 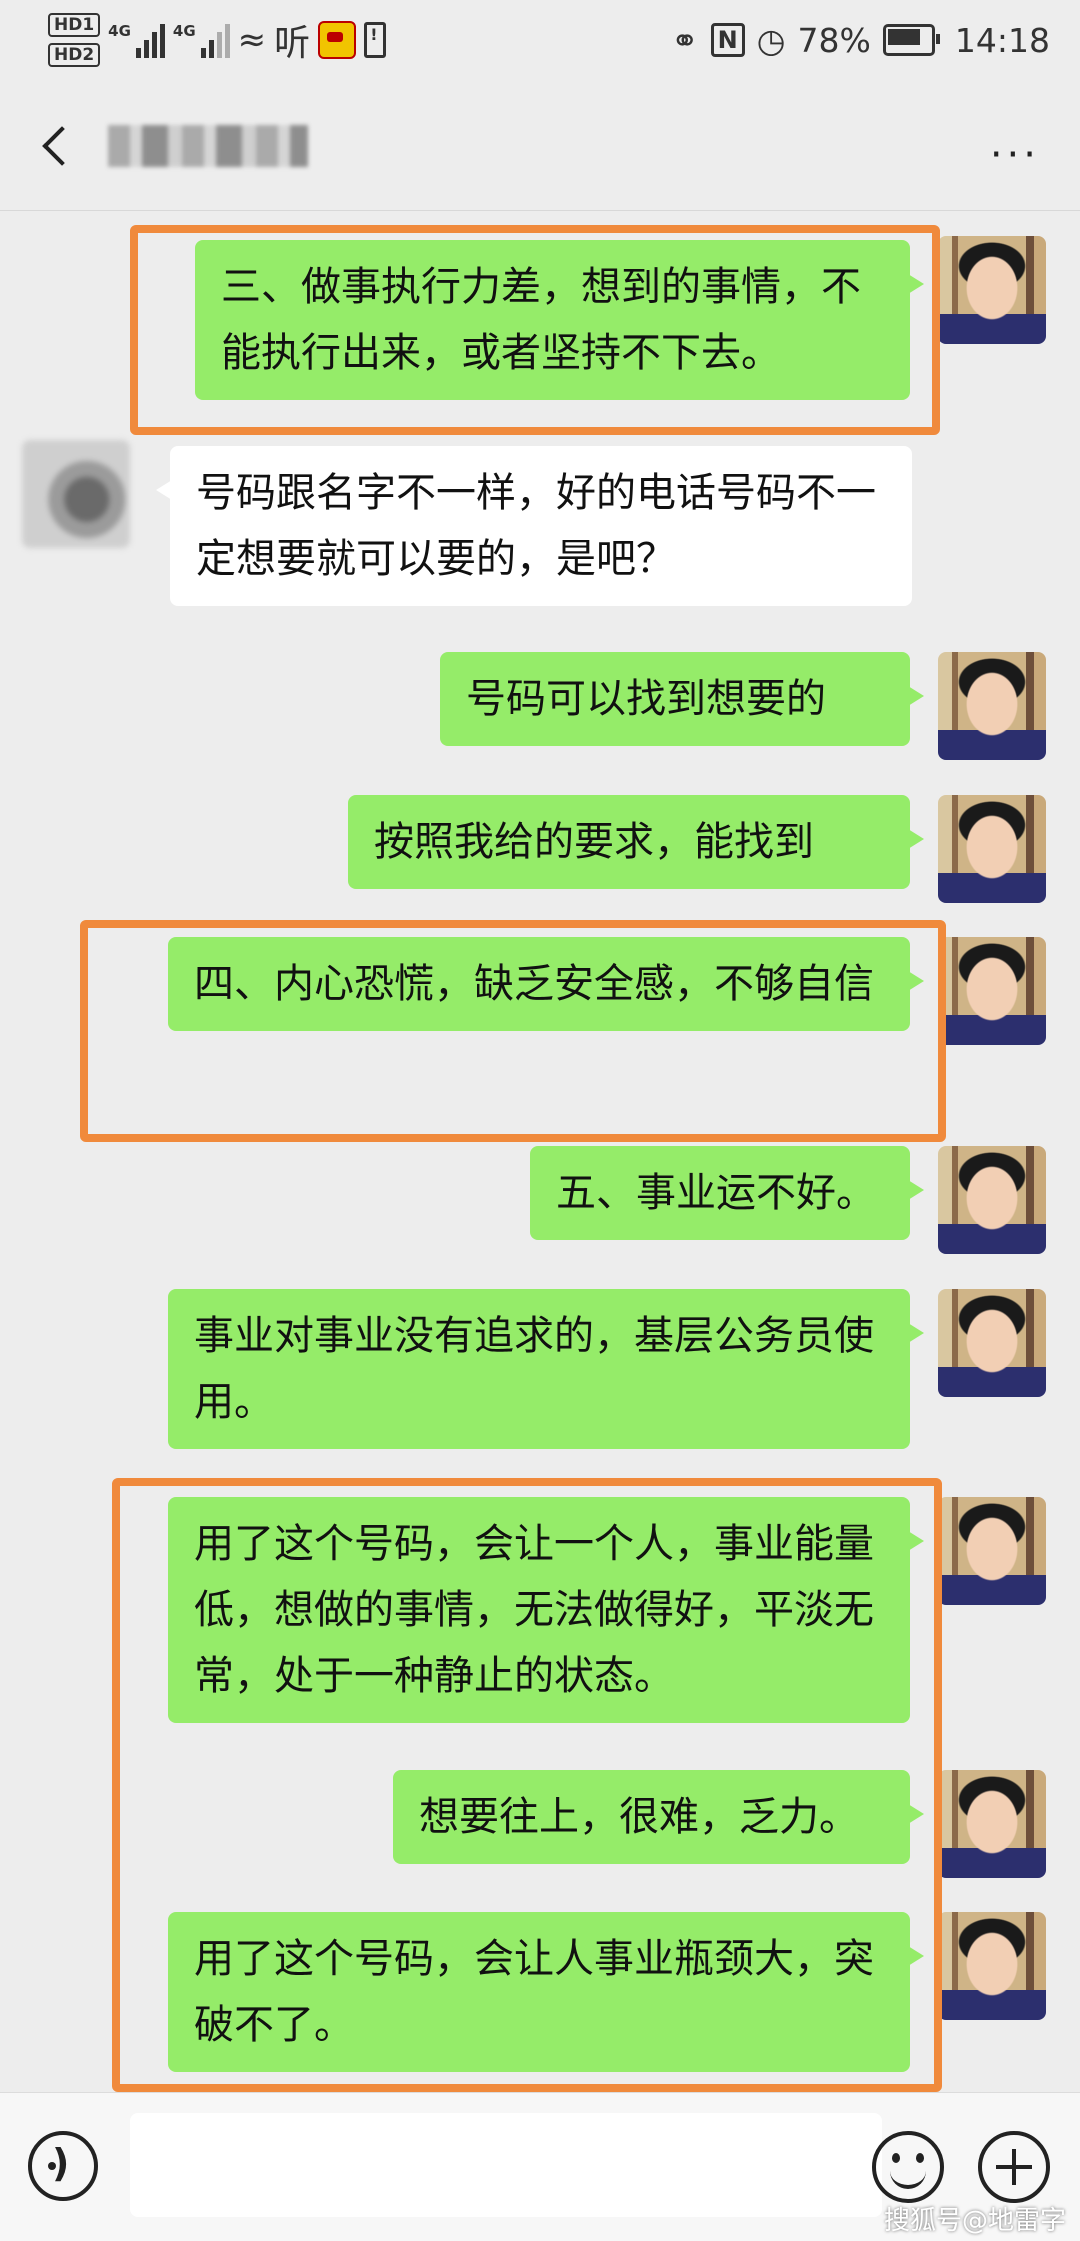 I want to click on back-button, so click(x=56, y=145).